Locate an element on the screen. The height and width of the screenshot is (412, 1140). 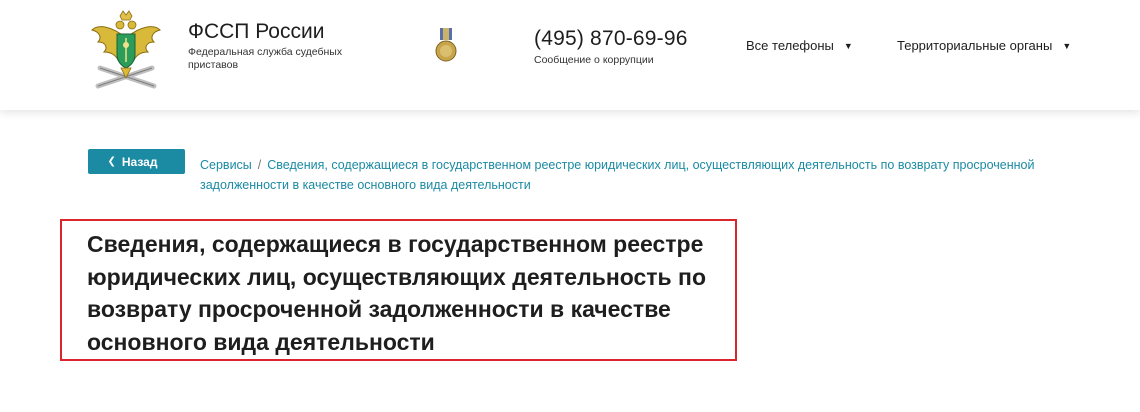
all-phones-label: Все телефоны is located at coordinates (790, 45).